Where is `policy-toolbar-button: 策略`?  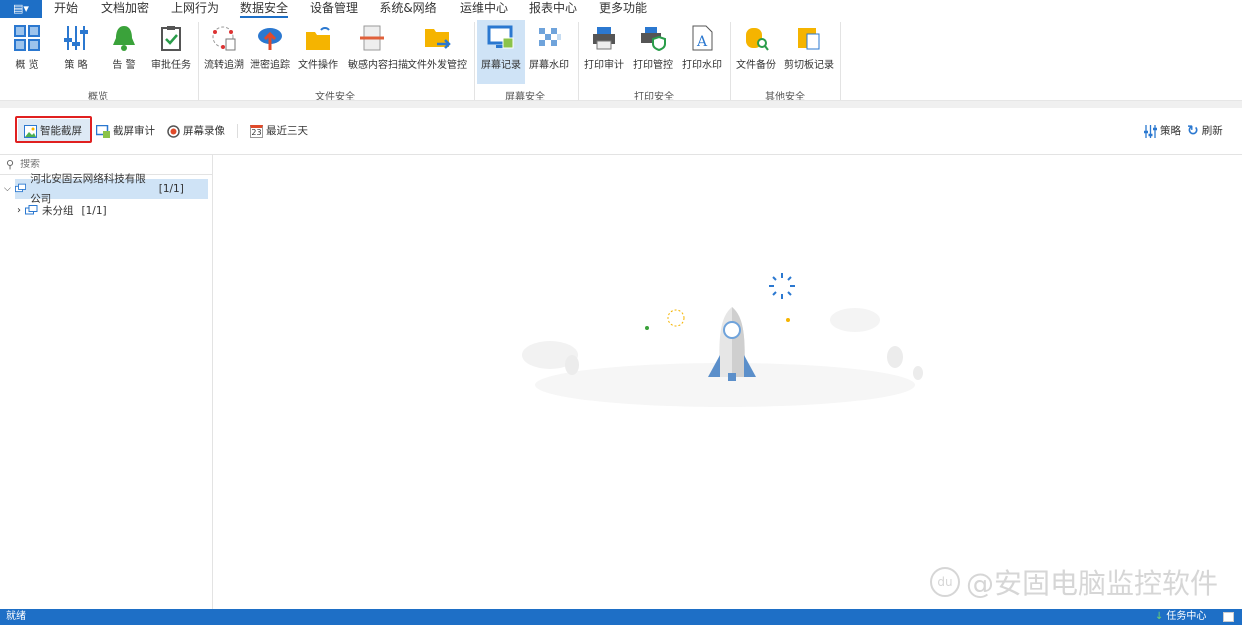 policy-toolbar-button: 策略 is located at coordinates (1162, 131).